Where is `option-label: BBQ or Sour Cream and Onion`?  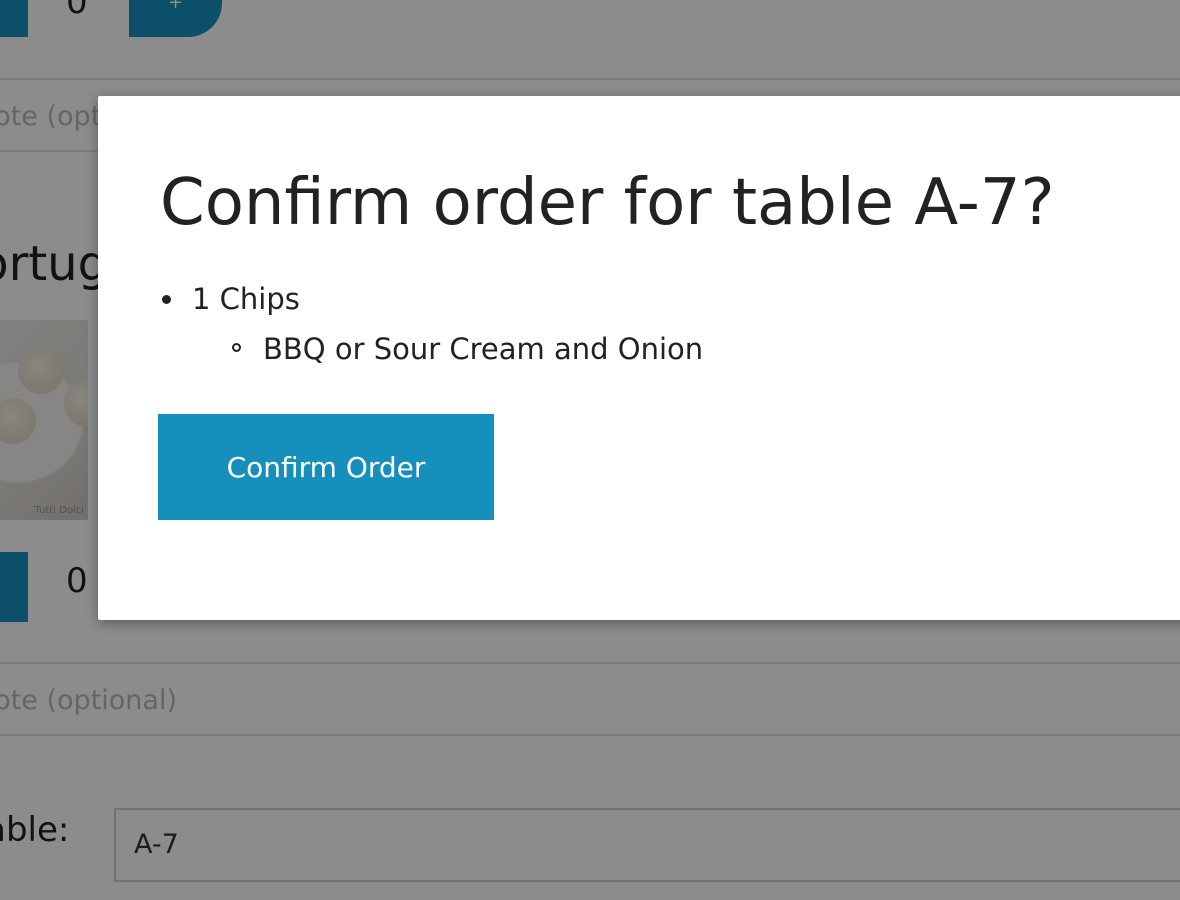 option-label: BBQ or Sour Cream and Onion is located at coordinates (483, 349).